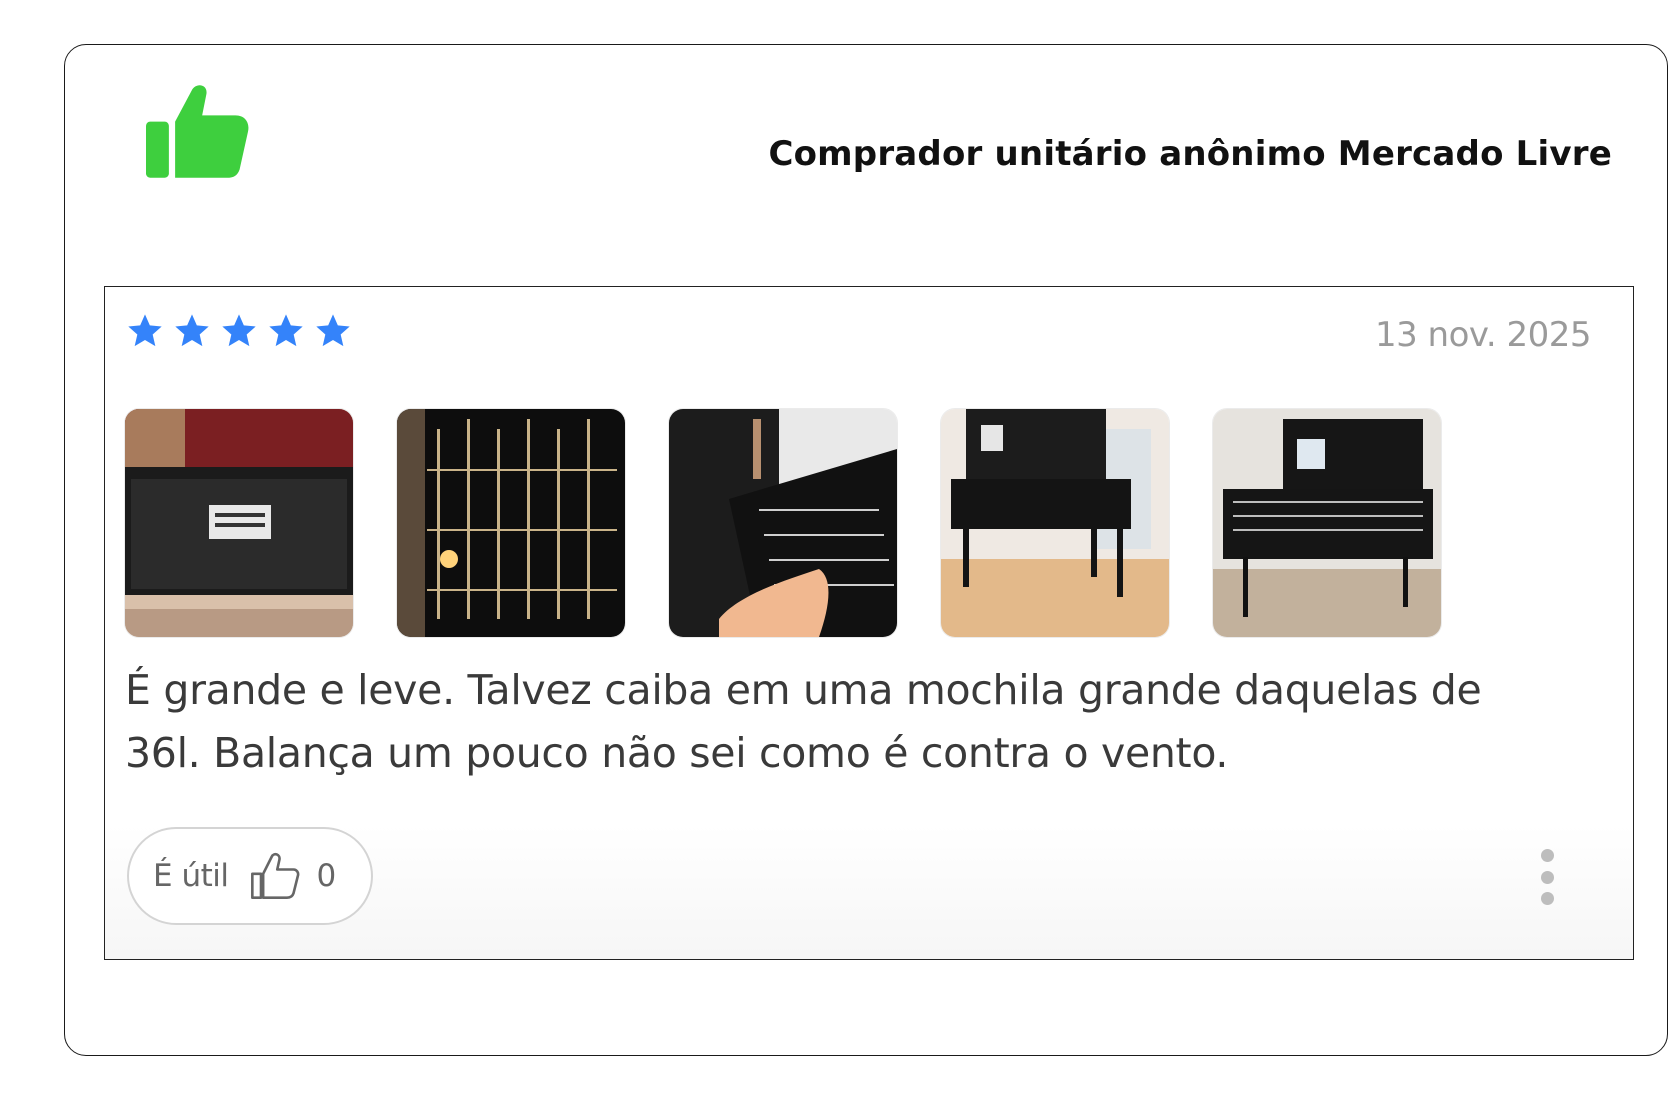 The image size is (1679, 1116). Describe the element at coordinates (1483, 335) in the screenshot. I see `review-date: 13 nov. 2025` at that location.